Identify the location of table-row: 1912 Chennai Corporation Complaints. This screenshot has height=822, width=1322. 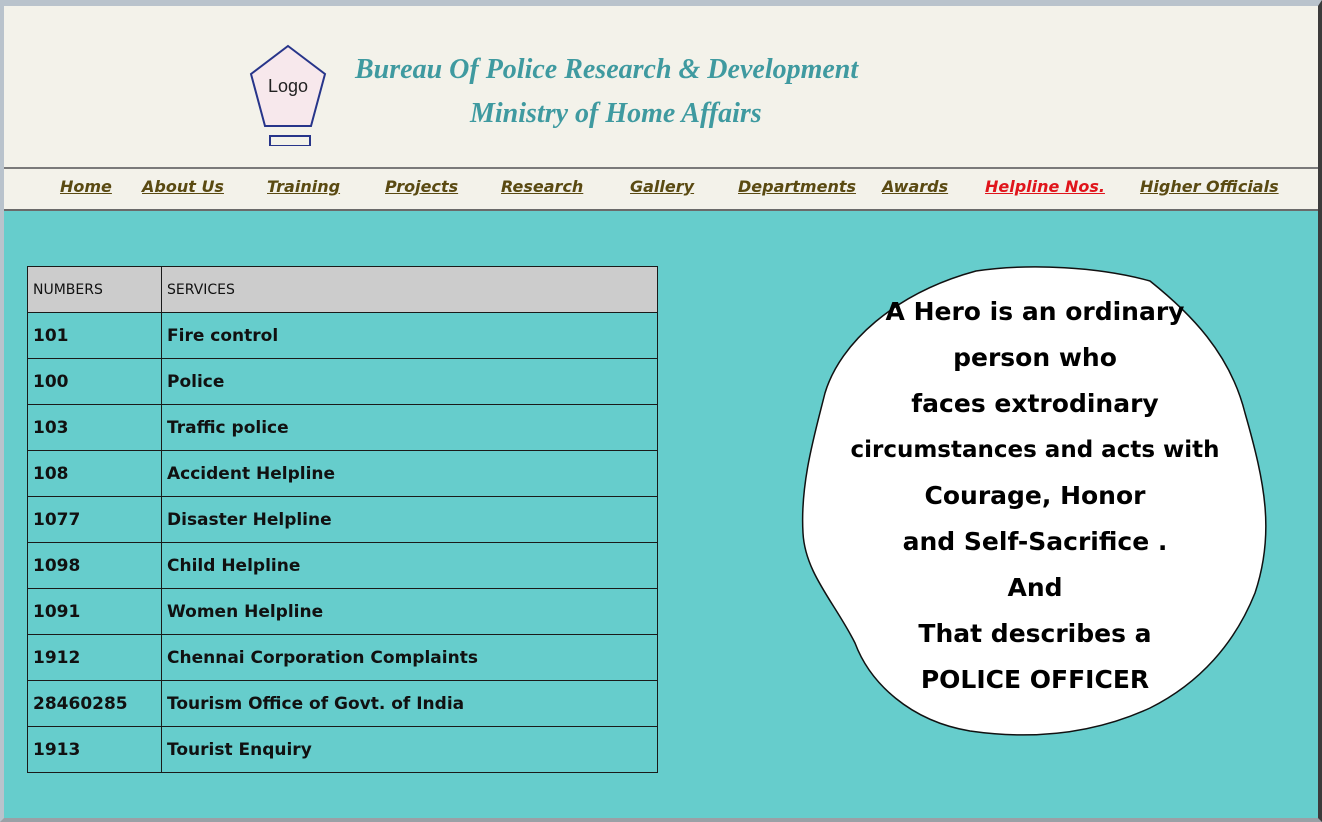
(342, 657).